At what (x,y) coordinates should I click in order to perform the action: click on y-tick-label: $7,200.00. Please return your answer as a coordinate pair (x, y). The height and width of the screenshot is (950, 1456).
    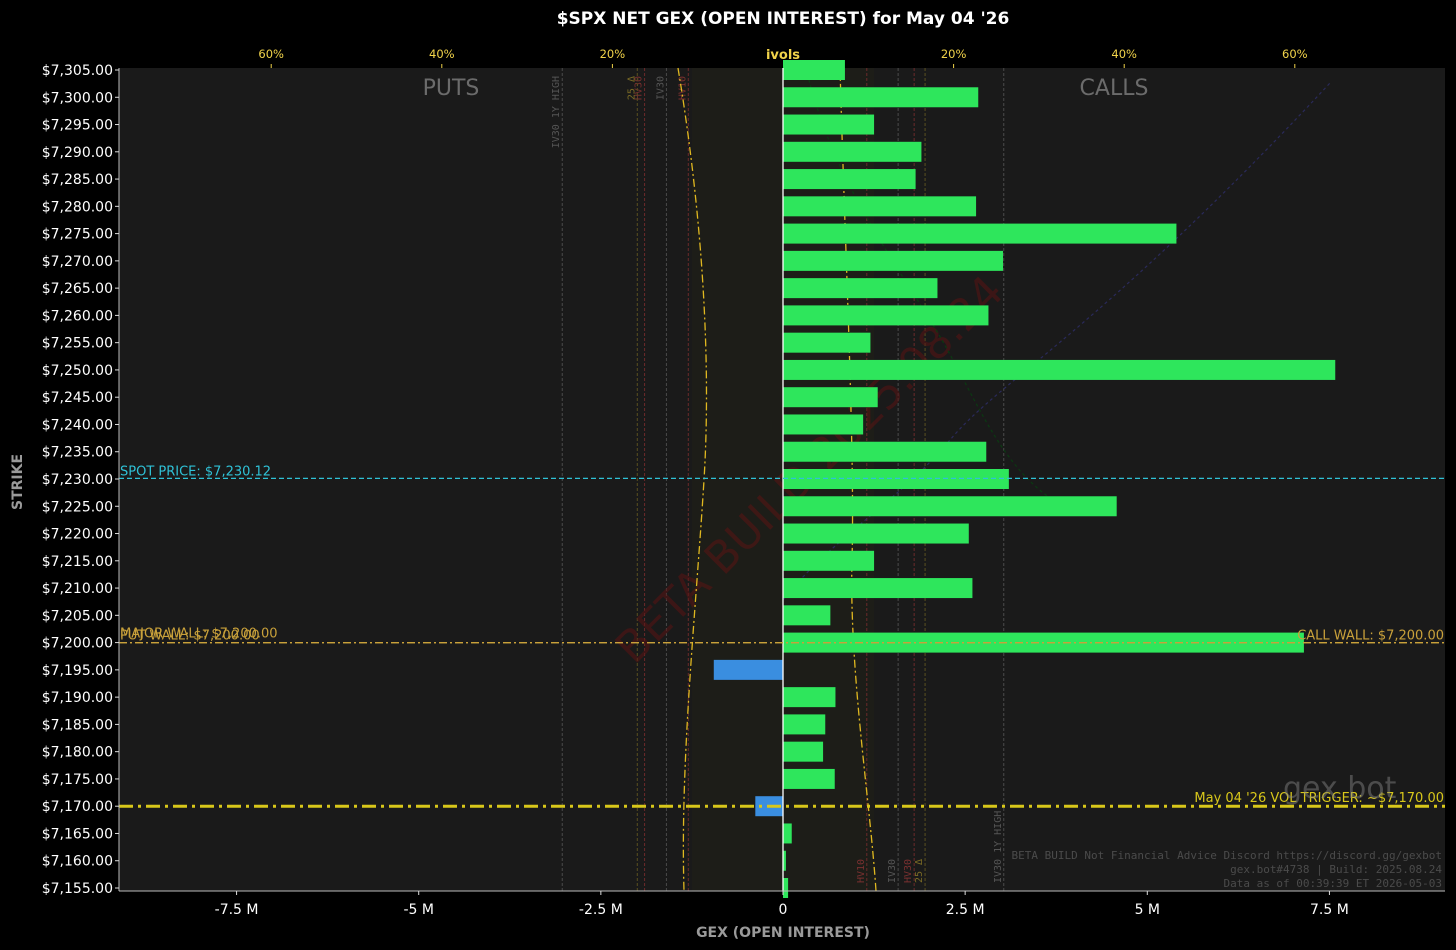
    Looking at the image, I should click on (77, 644).